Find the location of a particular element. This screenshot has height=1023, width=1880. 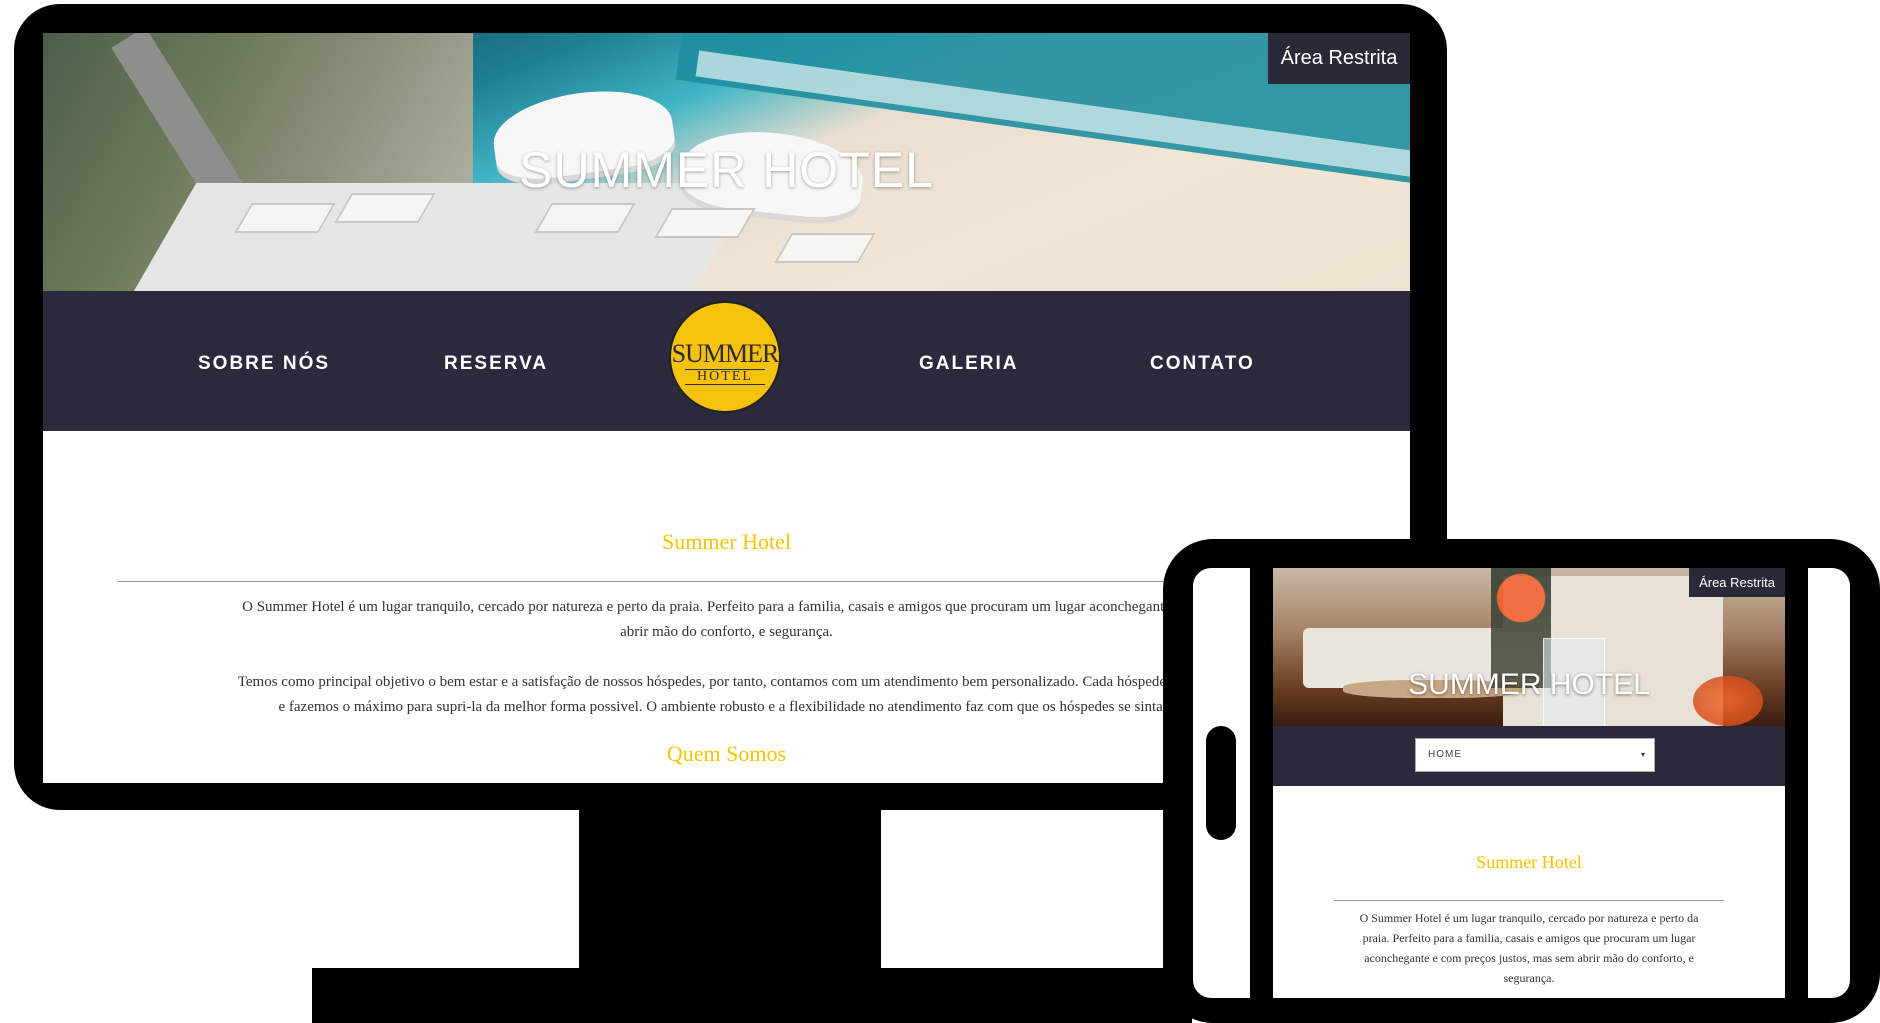

nav-item-contato: CONTATO is located at coordinates (1202, 361).